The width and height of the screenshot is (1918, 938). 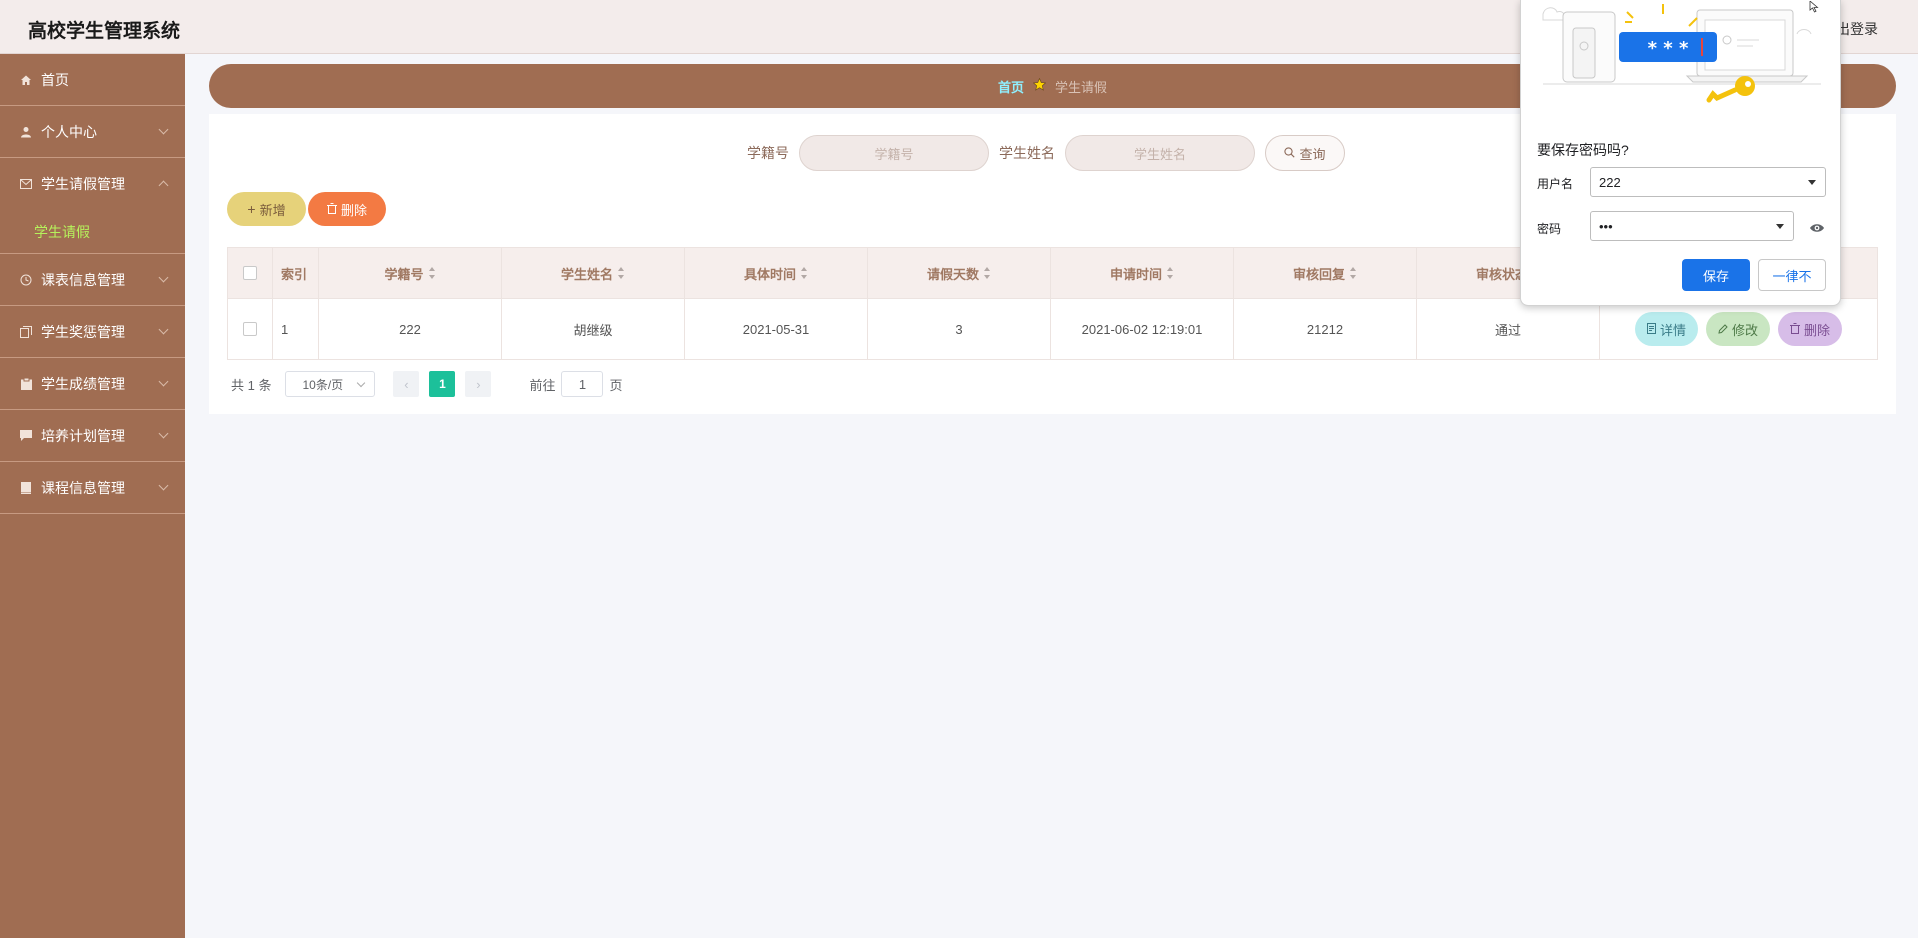 I want to click on home-icon, so click(x=26, y=80).